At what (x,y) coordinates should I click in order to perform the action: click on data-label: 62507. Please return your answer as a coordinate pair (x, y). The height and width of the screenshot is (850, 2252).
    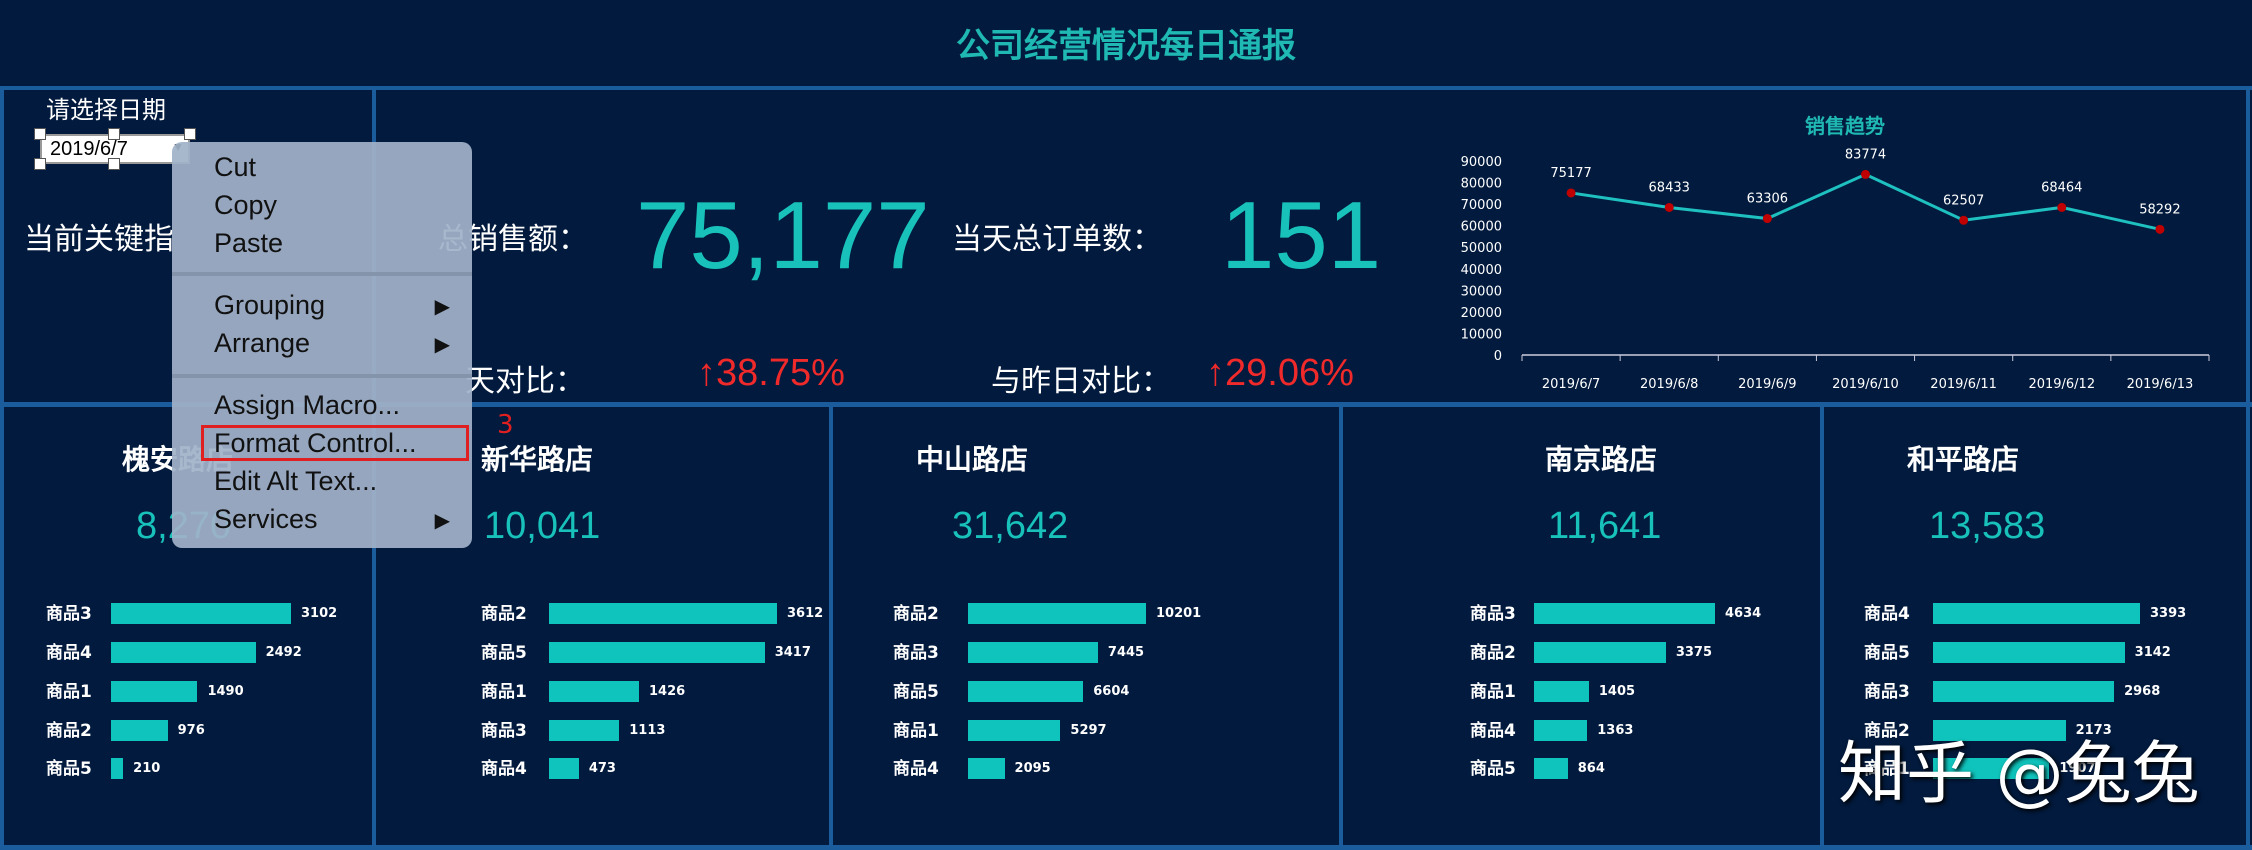
    Looking at the image, I should click on (1963, 200).